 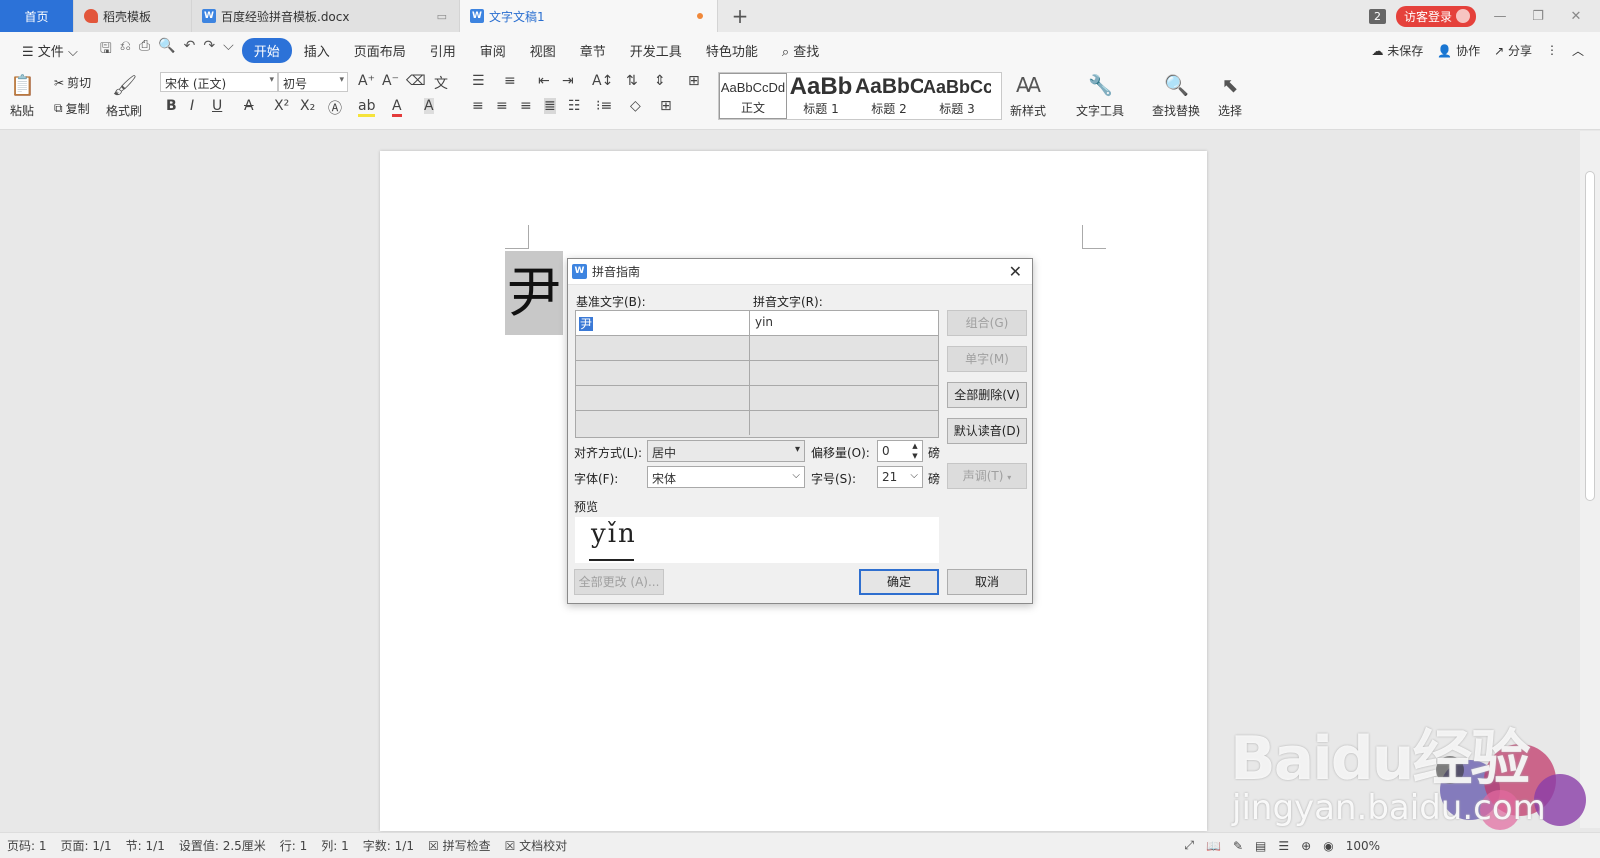 I want to click on shrink-font-icon: A⁻, so click(x=390, y=81).